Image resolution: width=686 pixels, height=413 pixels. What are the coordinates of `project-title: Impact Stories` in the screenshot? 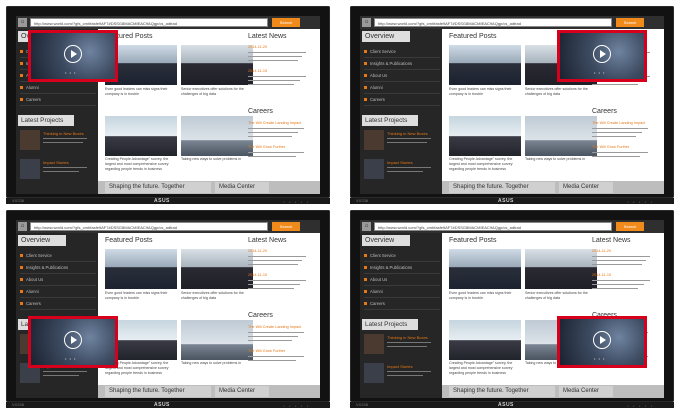 It's located at (56, 162).